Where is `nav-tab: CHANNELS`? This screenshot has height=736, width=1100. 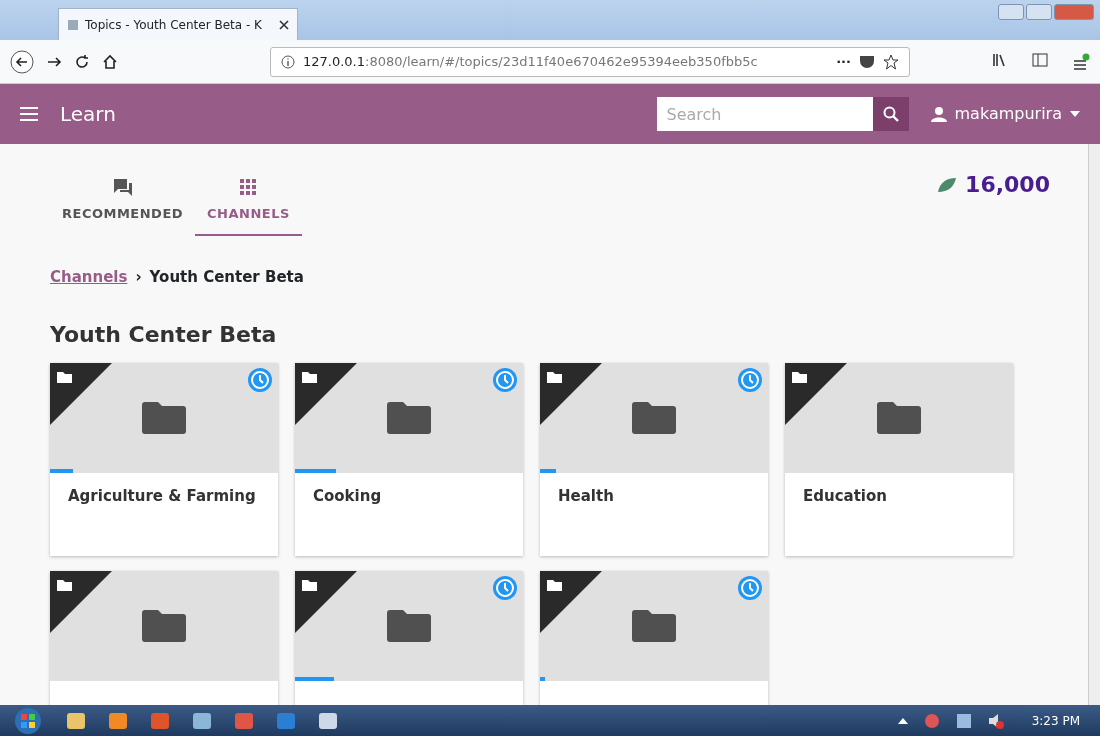 nav-tab: CHANNELS is located at coordinates (248, 202).